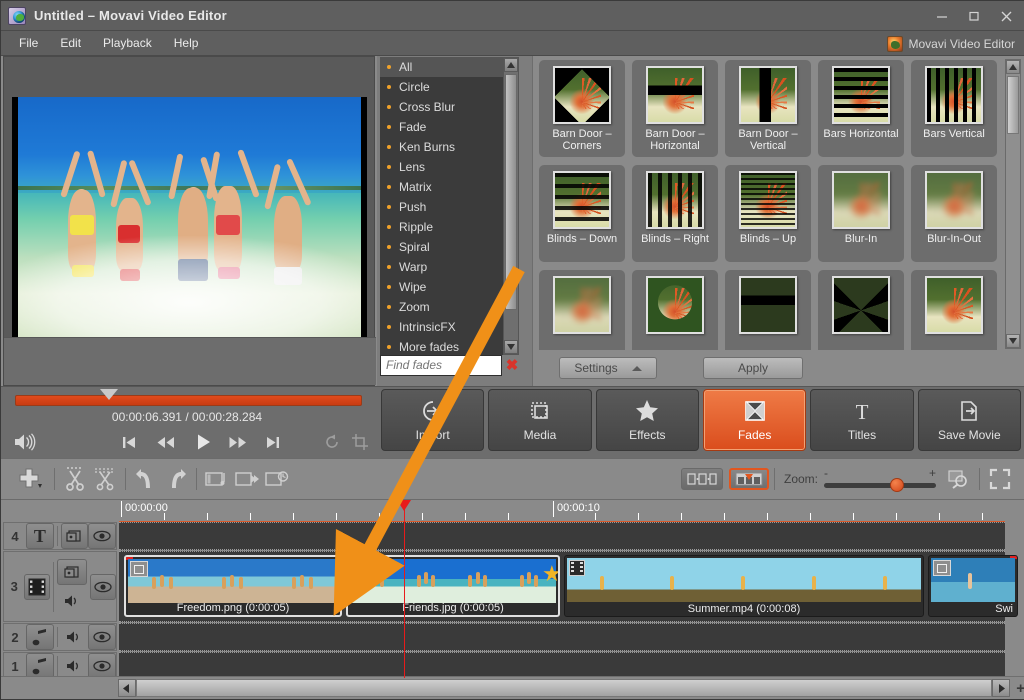 This screenshot has width=1024, height=700. Describe the element at coordinates (512, 365) in the screenshot. I see `clear-x-icon: ✖` at that location.